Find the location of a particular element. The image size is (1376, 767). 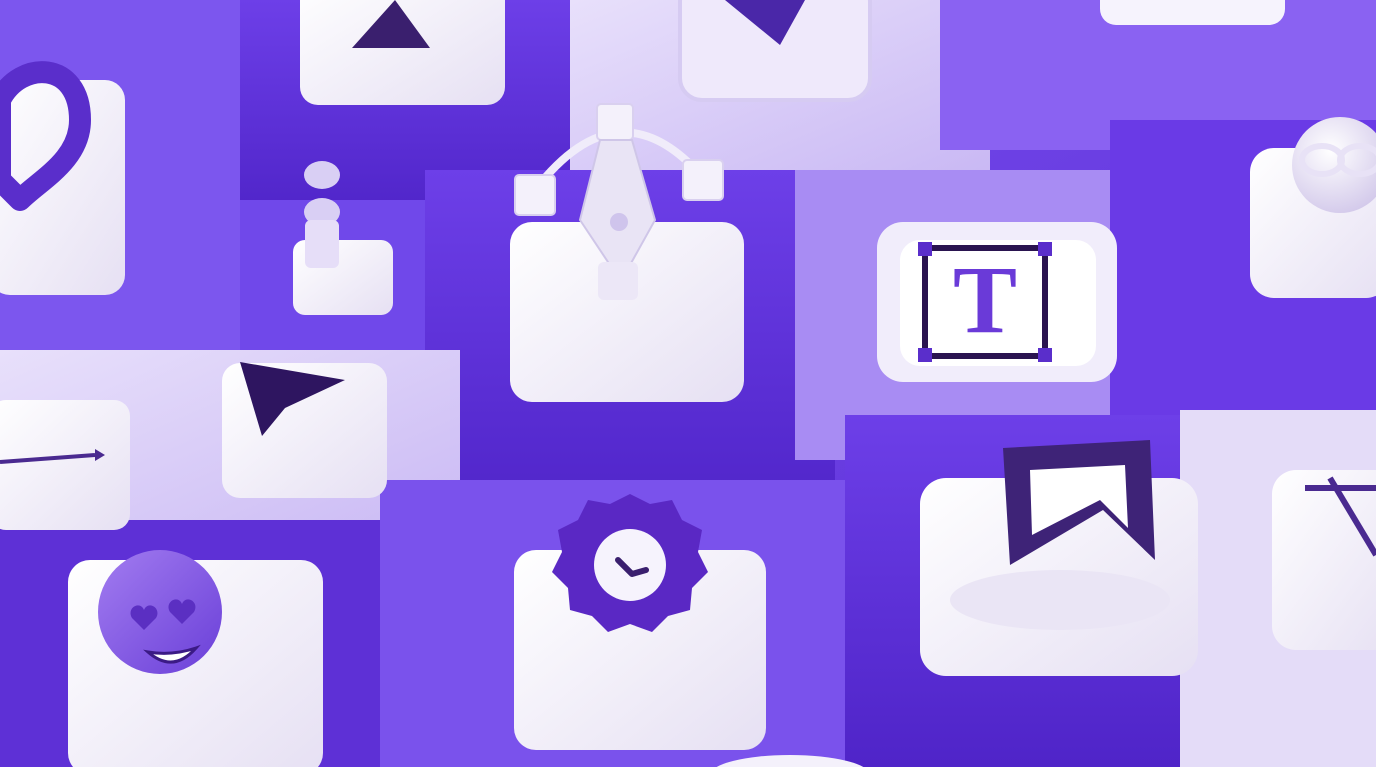

heart-eyes-emoji-icon is located at coordinates (160, 612).